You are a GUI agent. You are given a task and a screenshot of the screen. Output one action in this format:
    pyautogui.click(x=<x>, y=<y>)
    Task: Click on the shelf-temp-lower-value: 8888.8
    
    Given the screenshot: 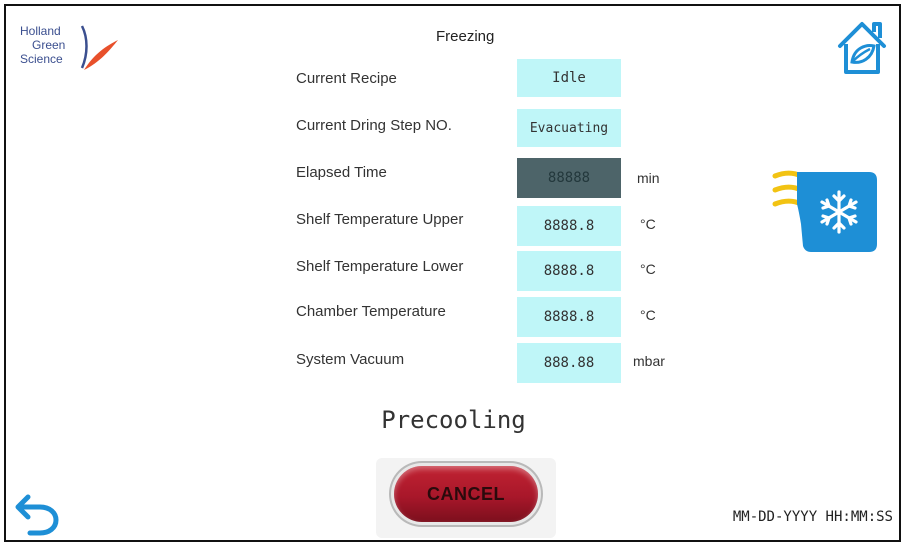 What is the action you would take?
    pyautogui.click(x=569, y=271)
    